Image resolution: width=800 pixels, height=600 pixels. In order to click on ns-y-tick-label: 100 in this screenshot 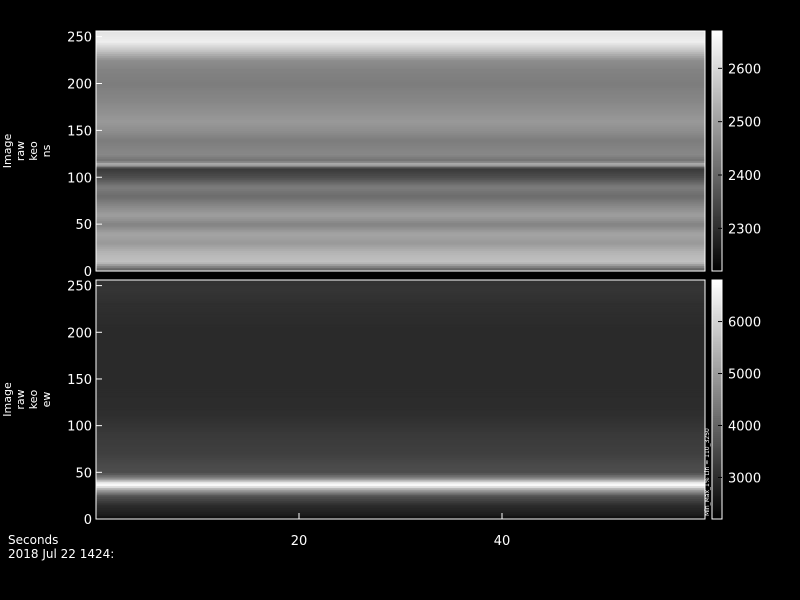, I will do `click(79, 178)`.